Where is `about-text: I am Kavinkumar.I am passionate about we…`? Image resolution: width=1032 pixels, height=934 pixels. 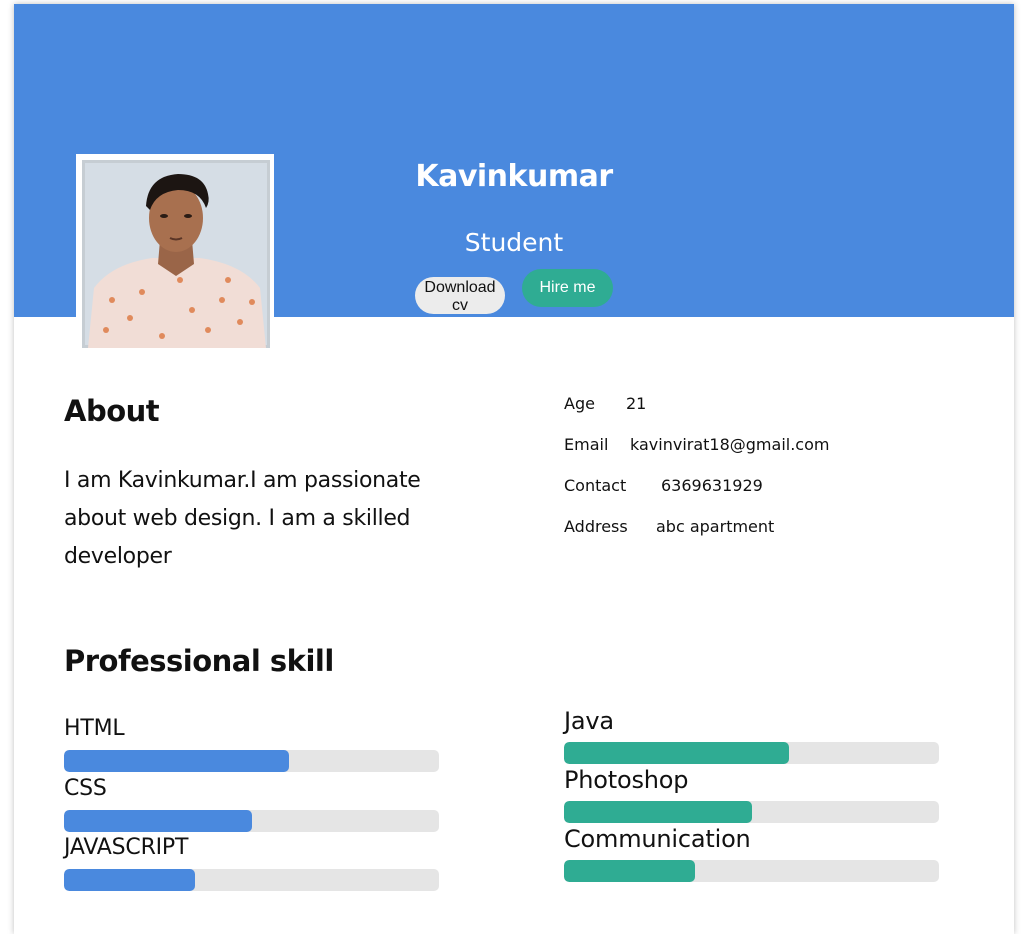
about-text: I am Kavinkumar.I am passionate about we… is located at coordinates (242, 518).